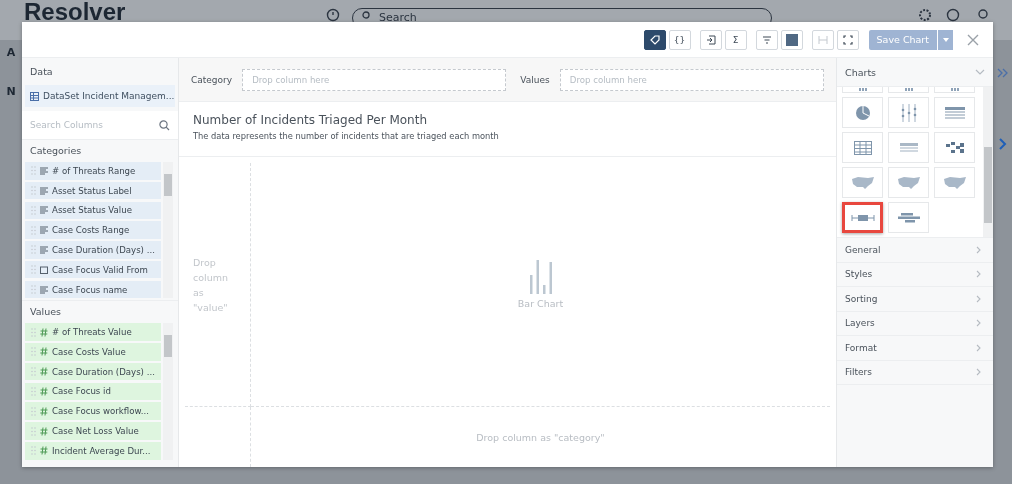 The width and height of the screenshot is (1012, 484). I want to click on chevron-down-icon, so click(980, 72).